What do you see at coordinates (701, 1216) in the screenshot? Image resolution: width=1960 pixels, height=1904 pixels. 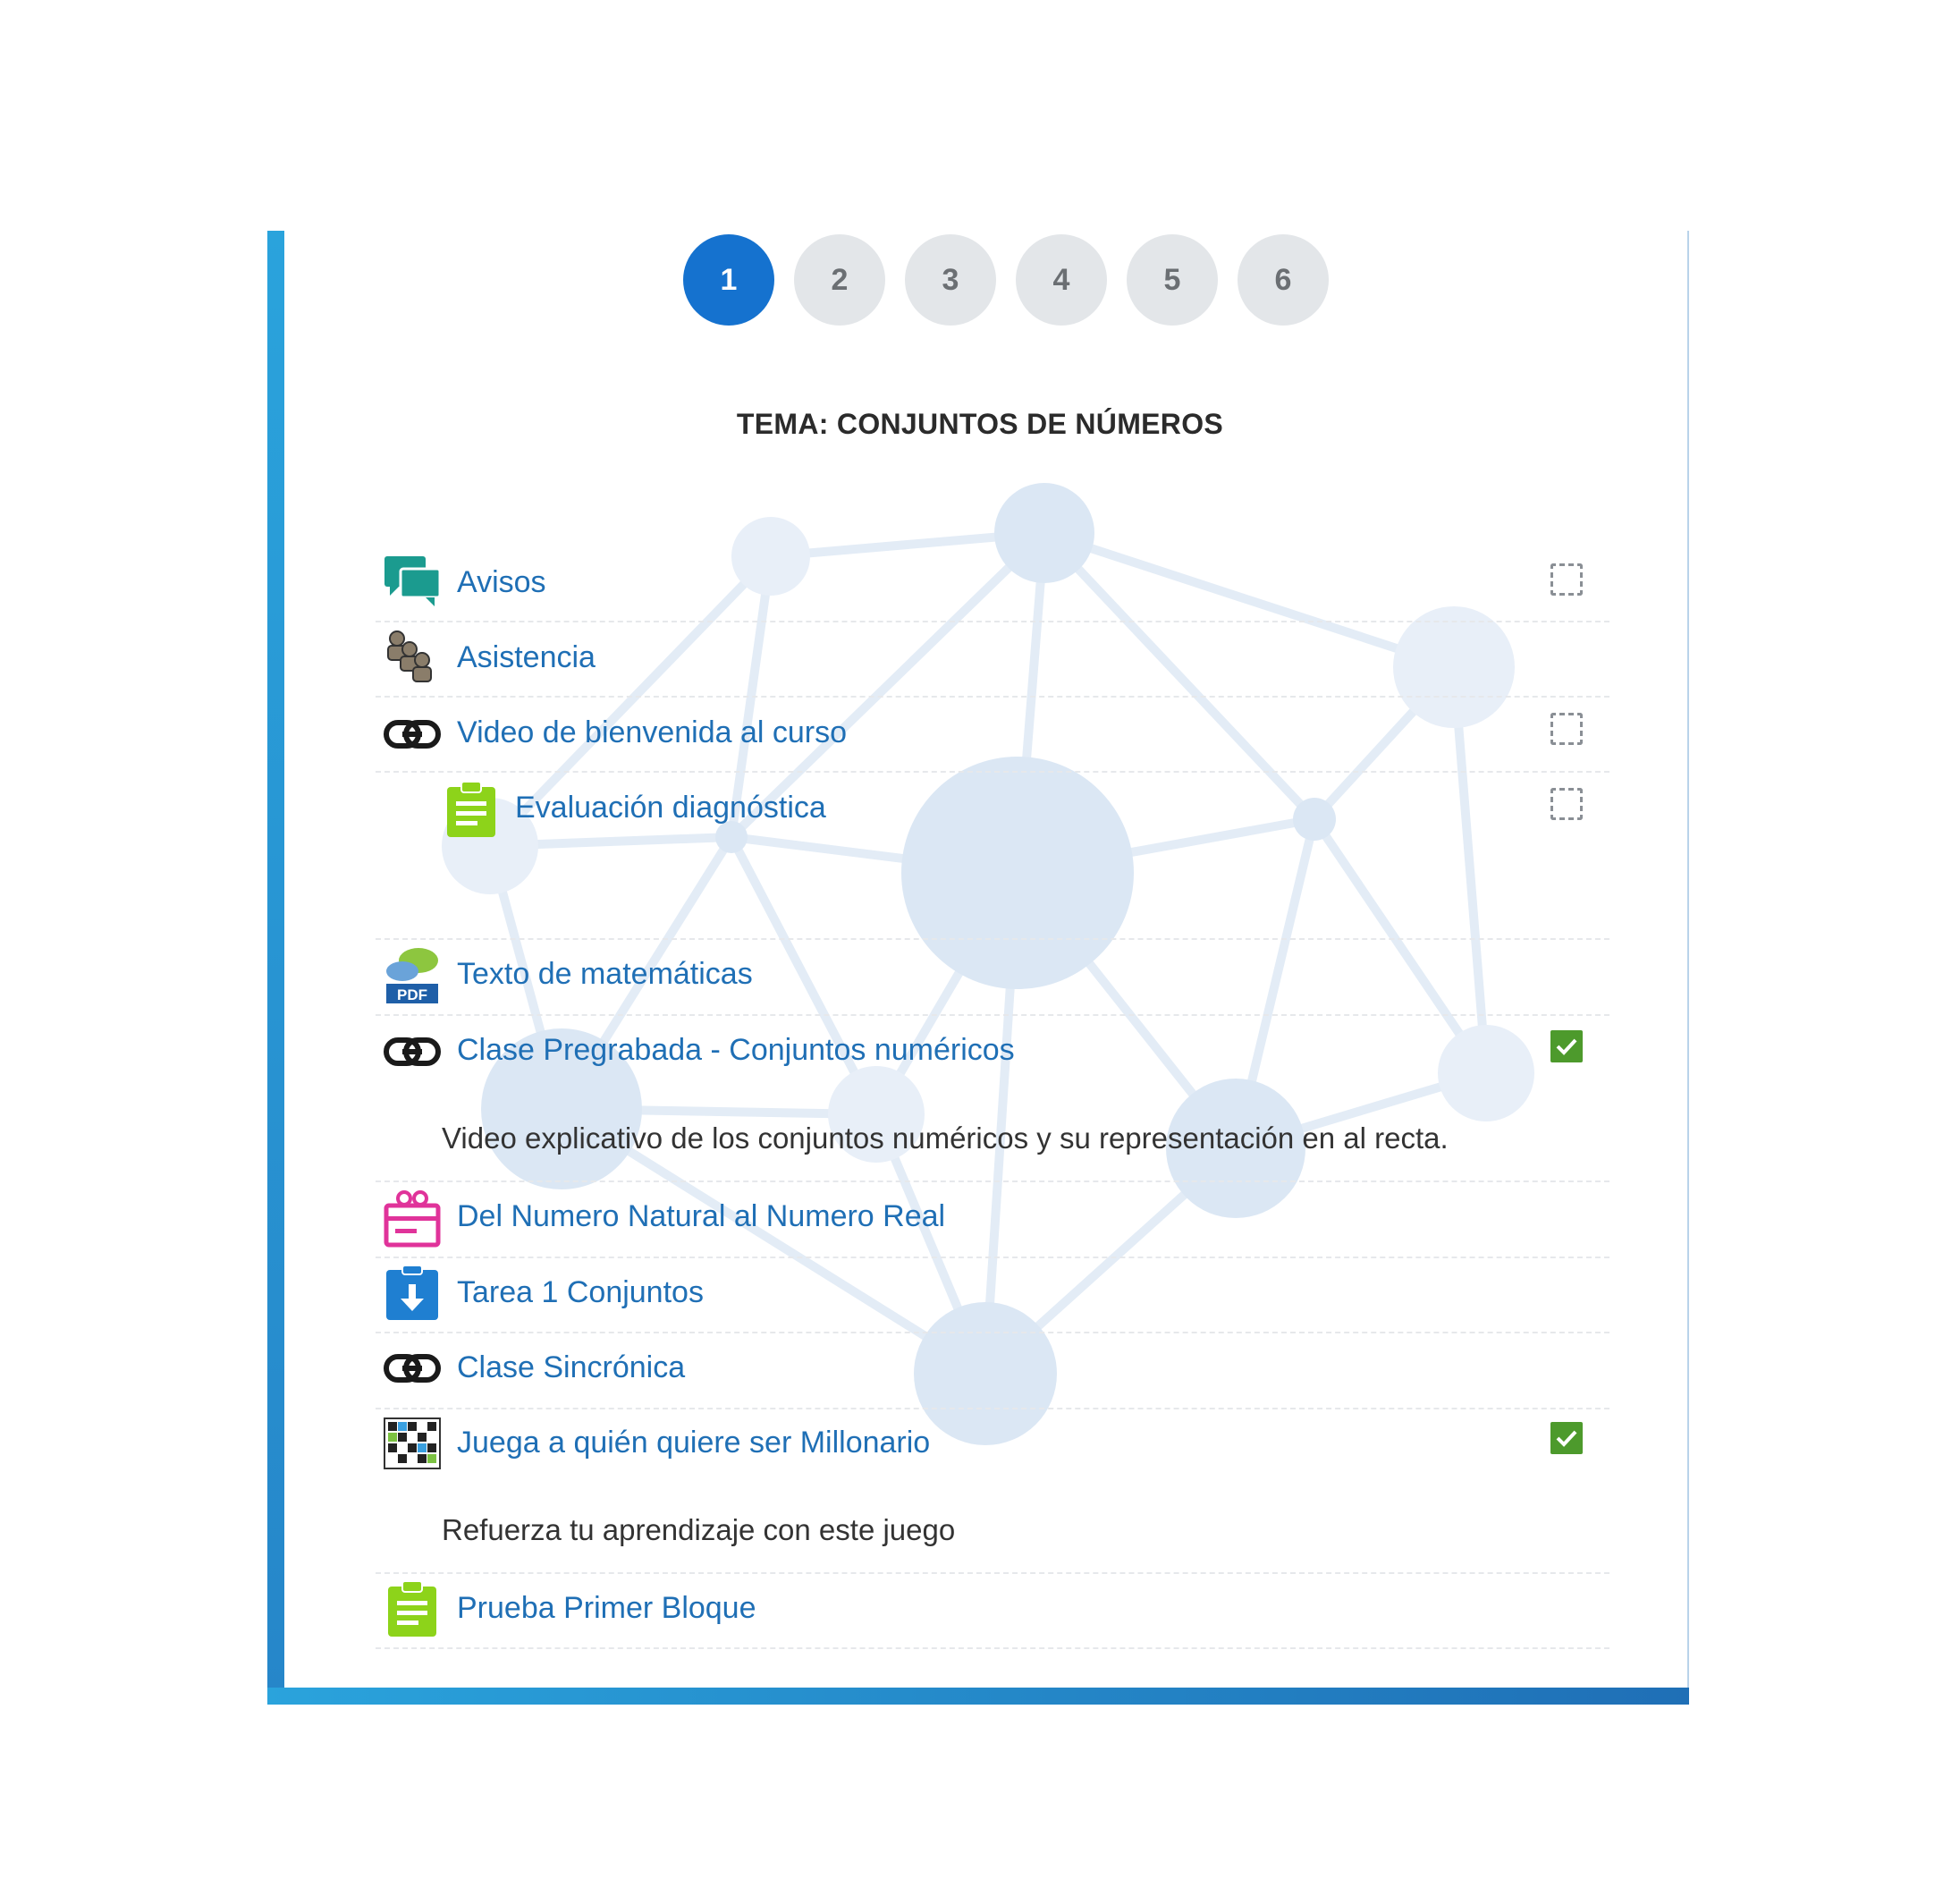 I see `activity-link-numero-natural-real: Del Numero Natural al Numero Real` at bounding box center [701, 1216].